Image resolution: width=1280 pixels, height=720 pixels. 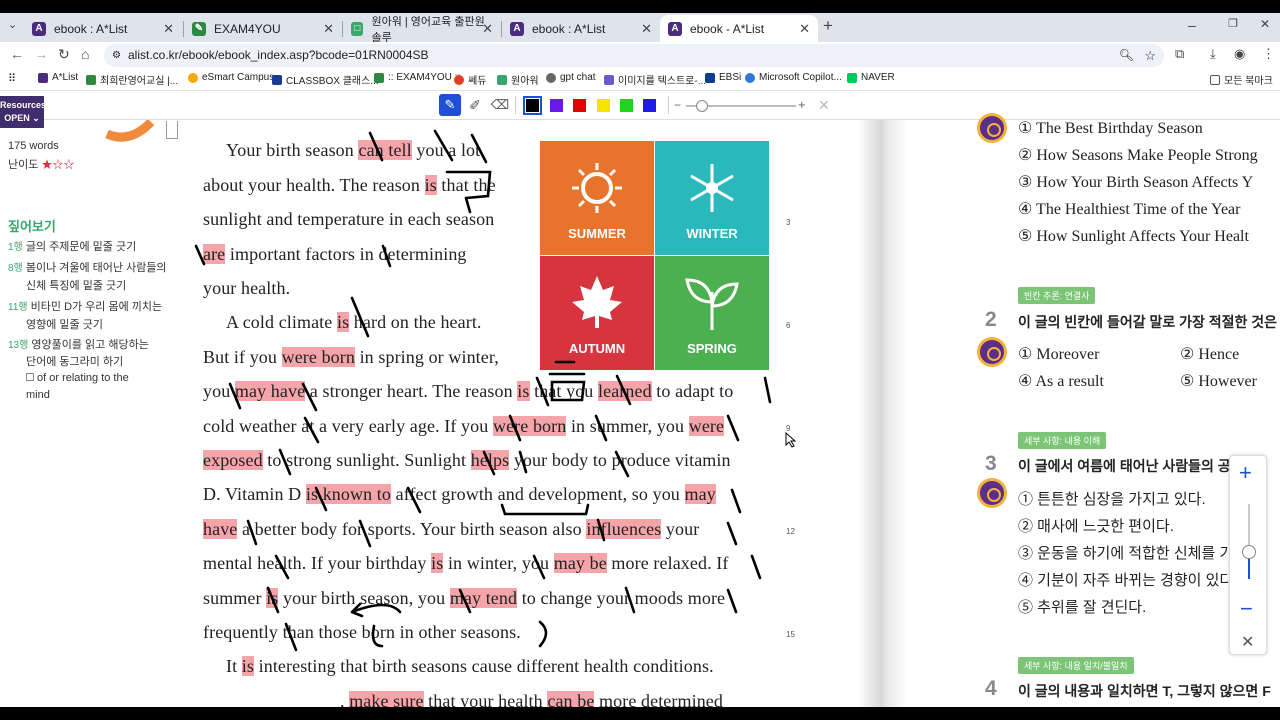 I want to click on close-tool-icon: ✕, so click(x=824, y=105).